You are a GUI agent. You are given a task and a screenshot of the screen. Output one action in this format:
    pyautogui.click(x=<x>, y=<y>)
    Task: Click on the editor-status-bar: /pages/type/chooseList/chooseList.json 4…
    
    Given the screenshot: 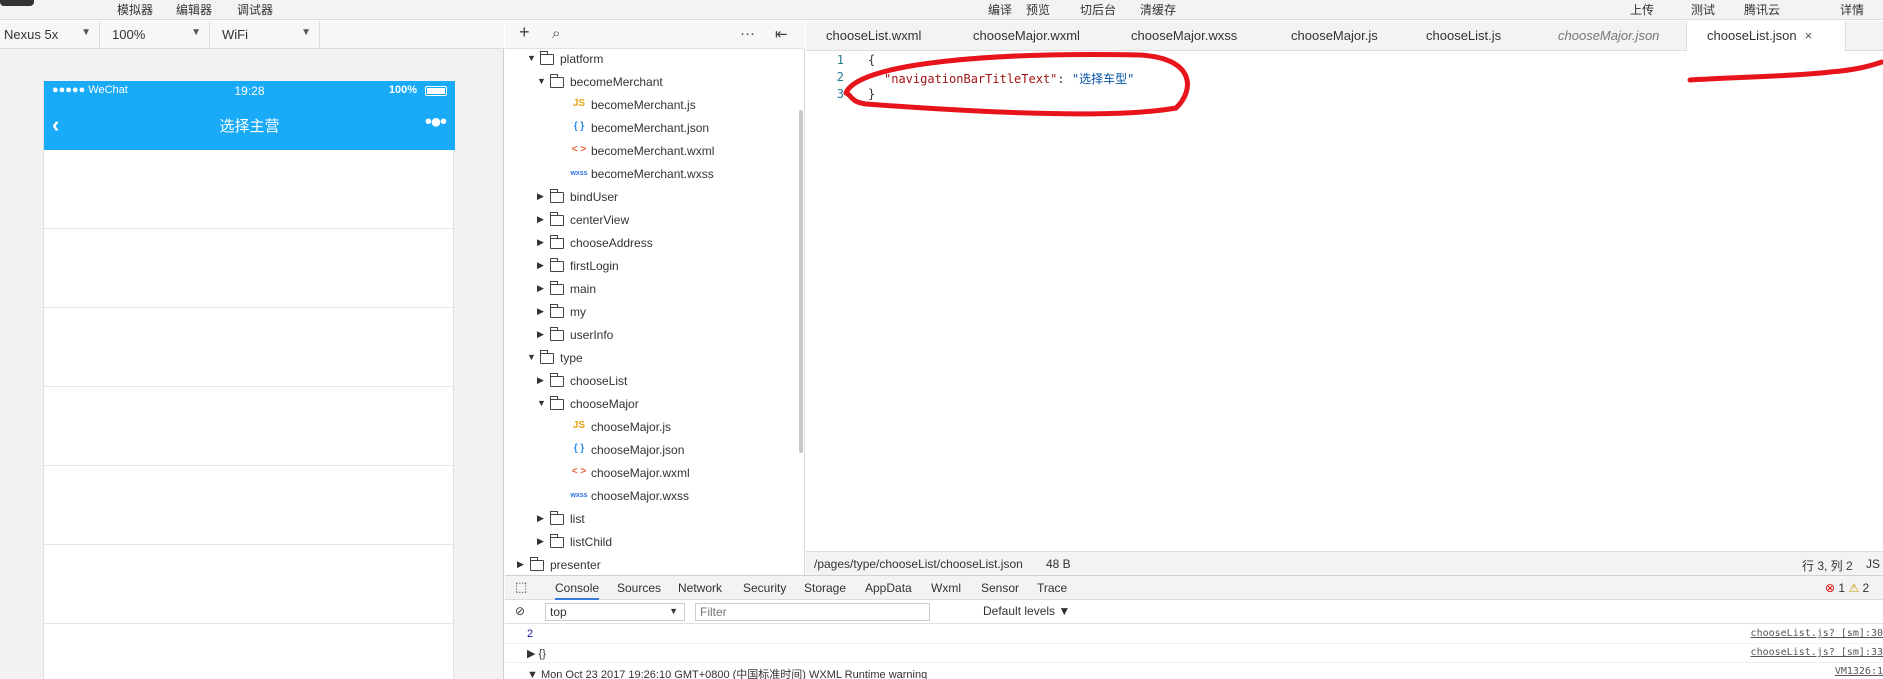 What is the action you would take?
    pyautogui.click(x=1344, y=563)
    